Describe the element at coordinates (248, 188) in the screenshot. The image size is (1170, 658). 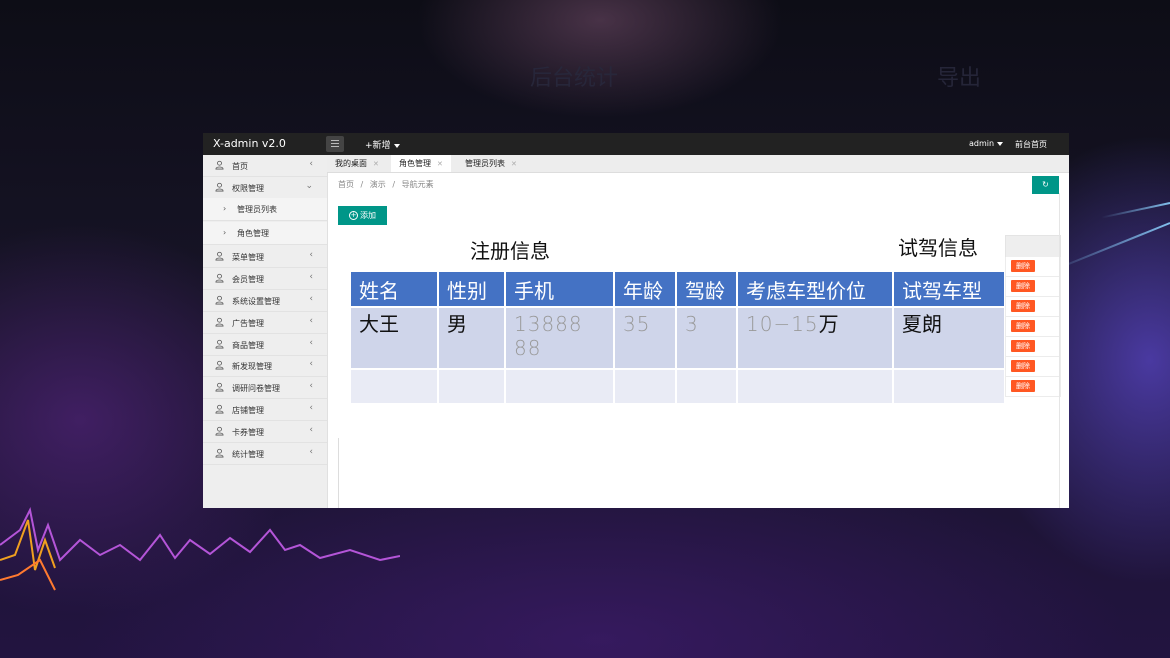
I see `sidebar-item-label: 权限管理` at that location.